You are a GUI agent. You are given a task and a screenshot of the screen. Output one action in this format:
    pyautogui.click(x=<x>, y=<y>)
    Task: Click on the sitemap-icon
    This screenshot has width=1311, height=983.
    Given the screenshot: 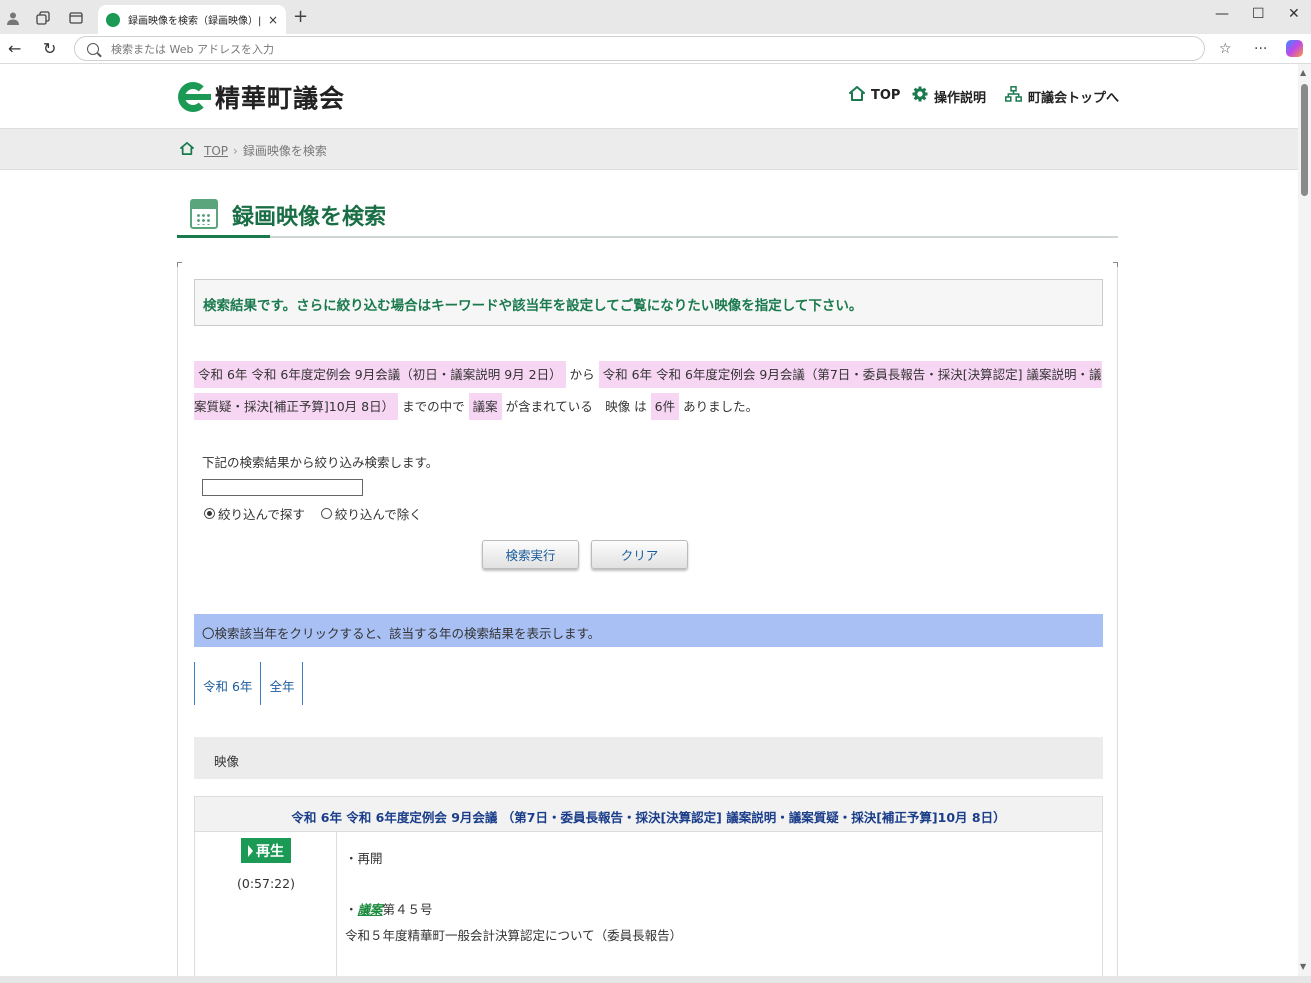 What is the action you would take?
    pyautogui.click(x=1013, y=96)
    